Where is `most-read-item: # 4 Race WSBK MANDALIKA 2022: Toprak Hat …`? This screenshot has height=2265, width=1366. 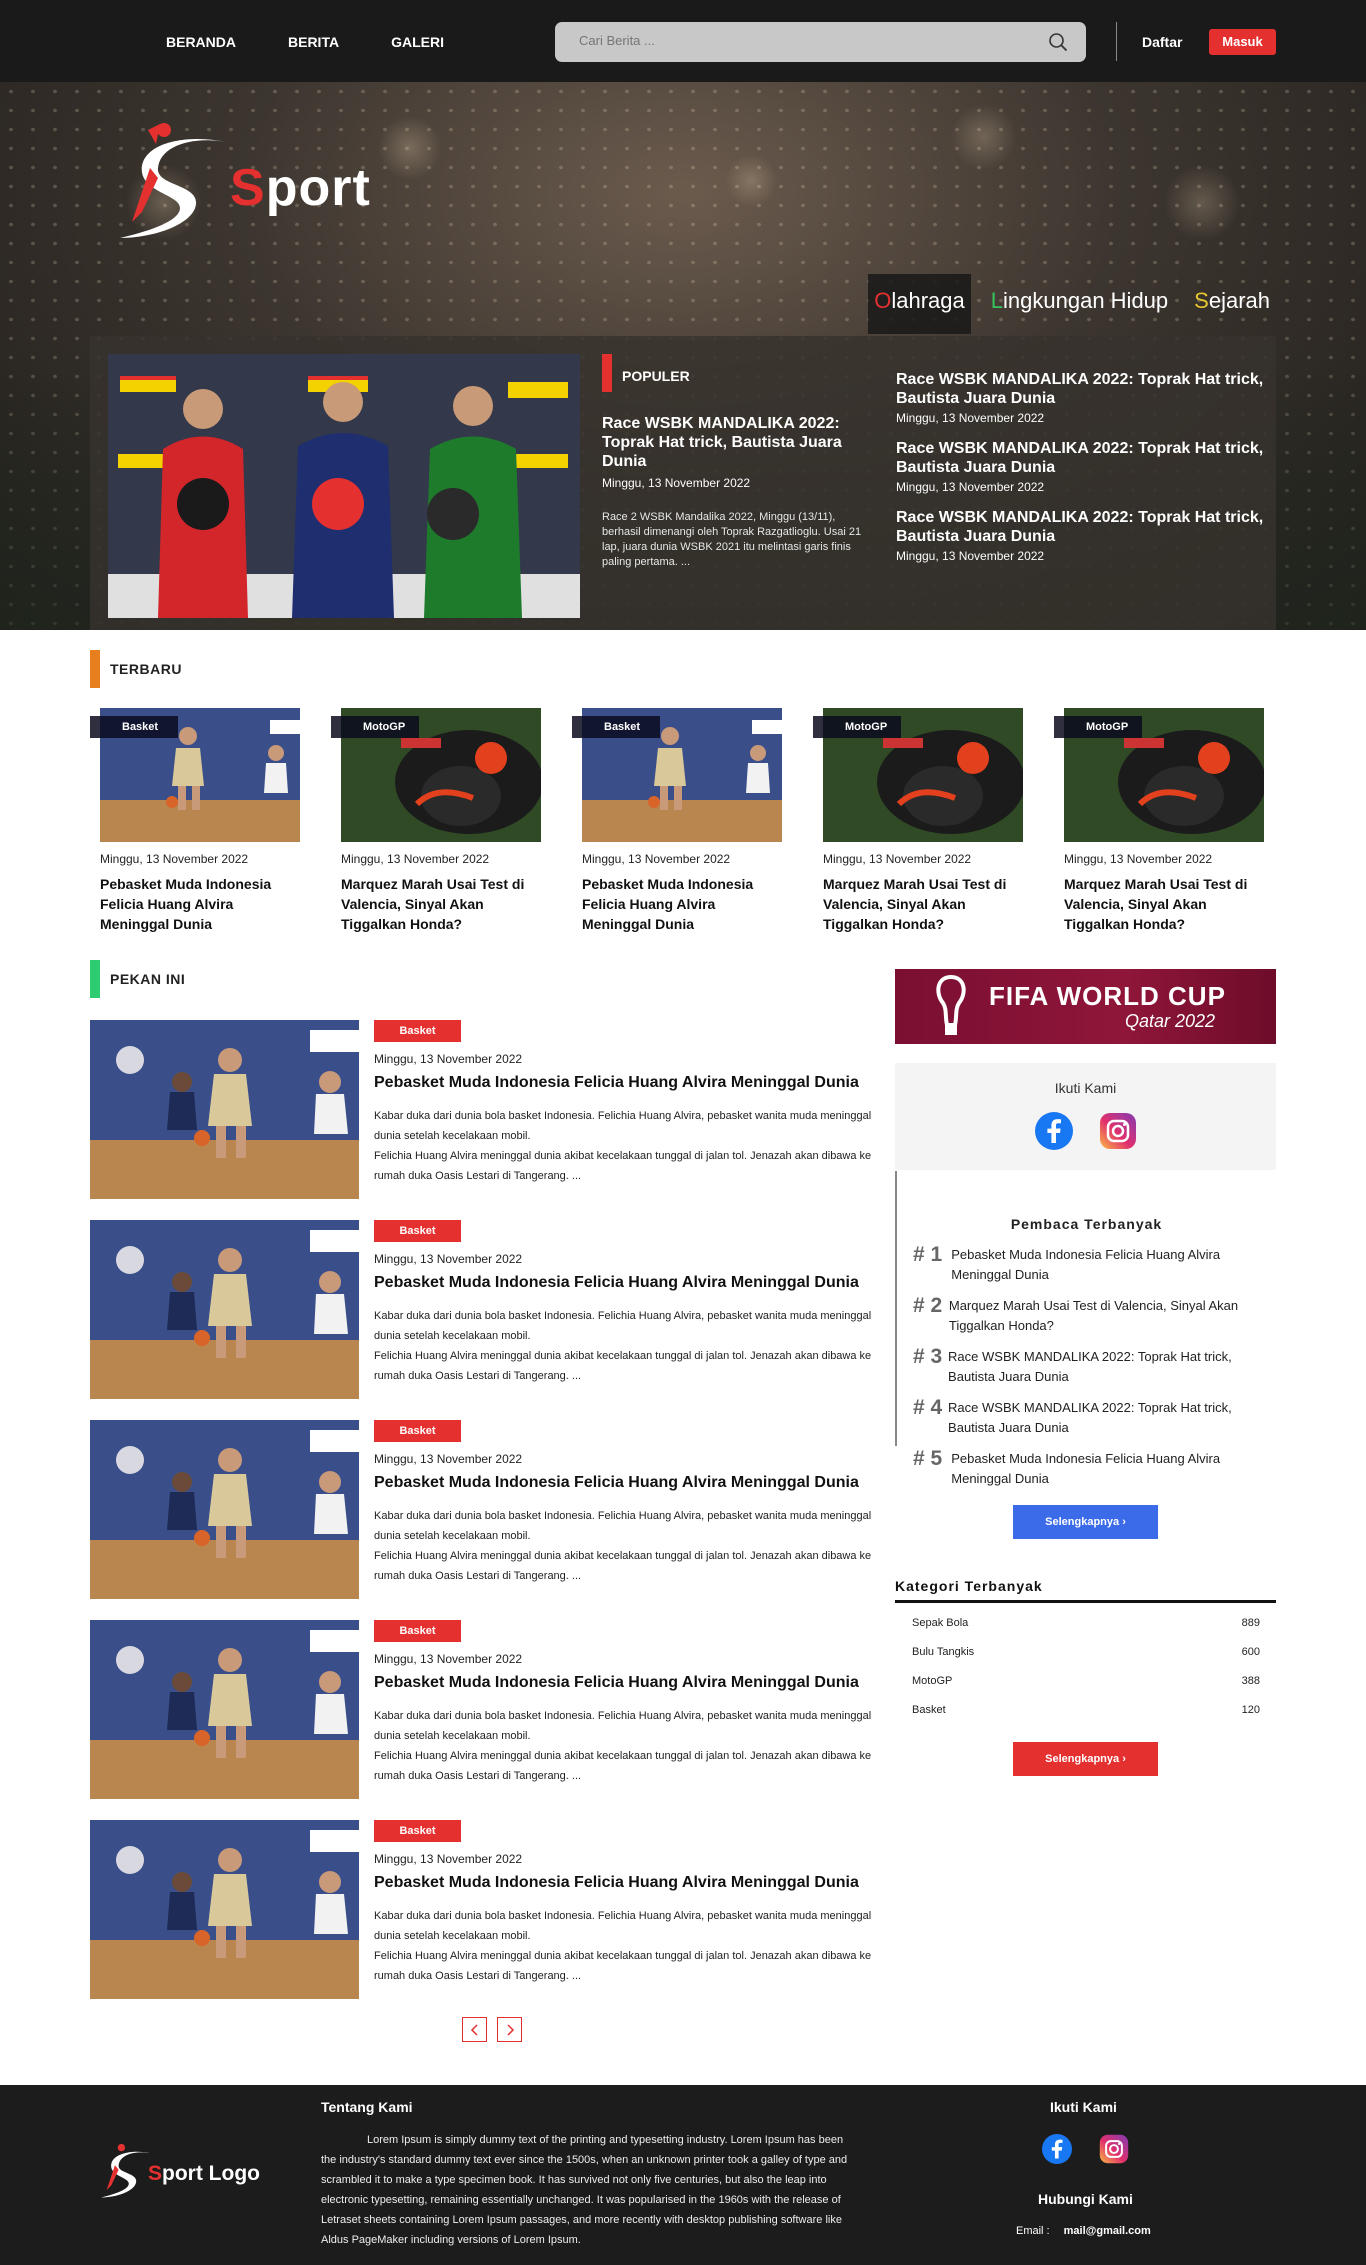
most-read-item: # 4 Race WSBK MANDALIKA 2022: Toprak Hat … is located at coordinates (1093, 1417).